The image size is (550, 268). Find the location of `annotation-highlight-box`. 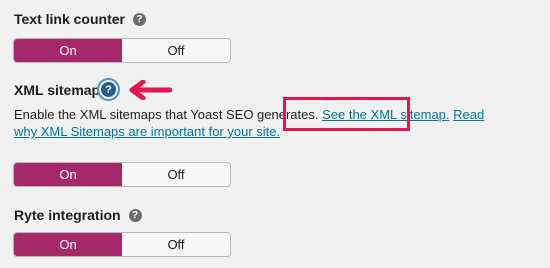

annotation-highlight-box is located at coordinates (346, 114).